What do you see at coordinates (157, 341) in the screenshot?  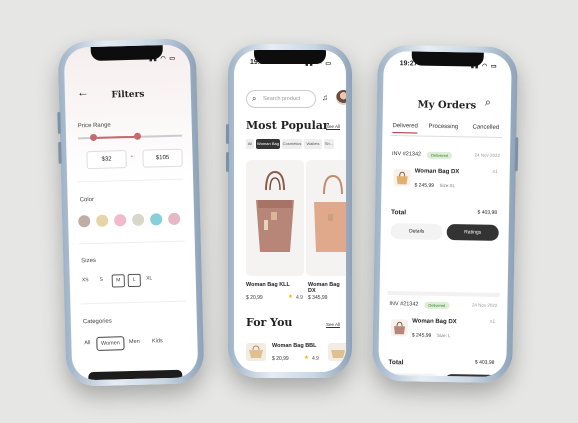 I see `category-option: Kids` at bounding box center [157, 341].